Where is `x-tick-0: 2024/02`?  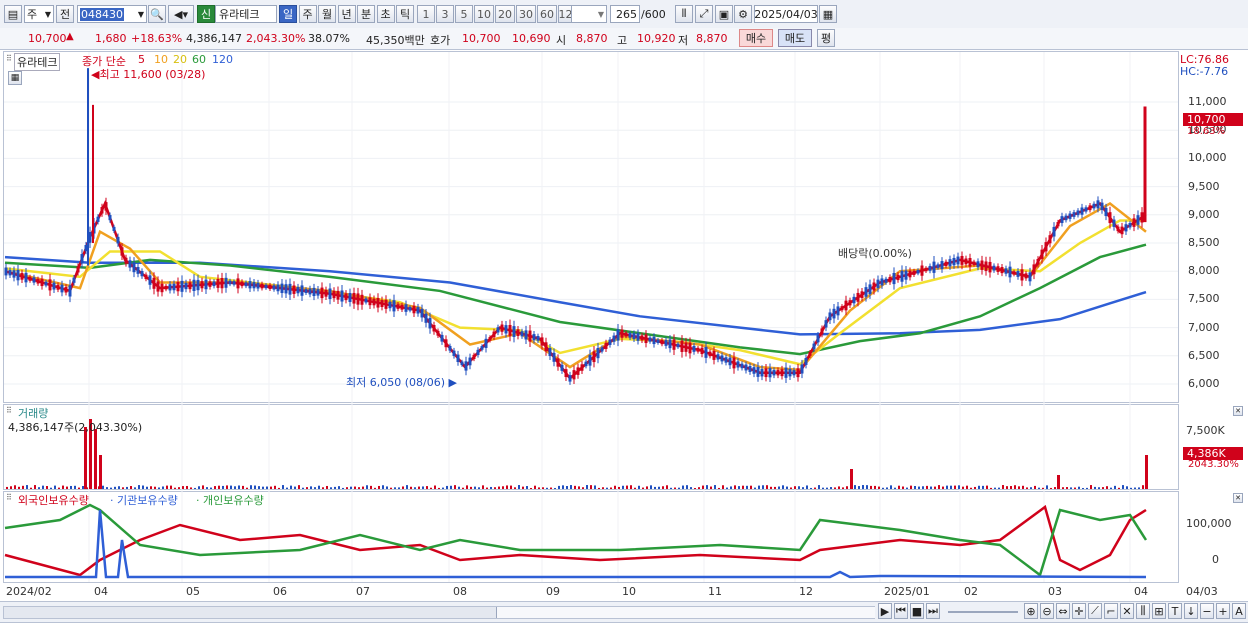 x-tick-0: 2024/02 is located at coordinates (29, 591).